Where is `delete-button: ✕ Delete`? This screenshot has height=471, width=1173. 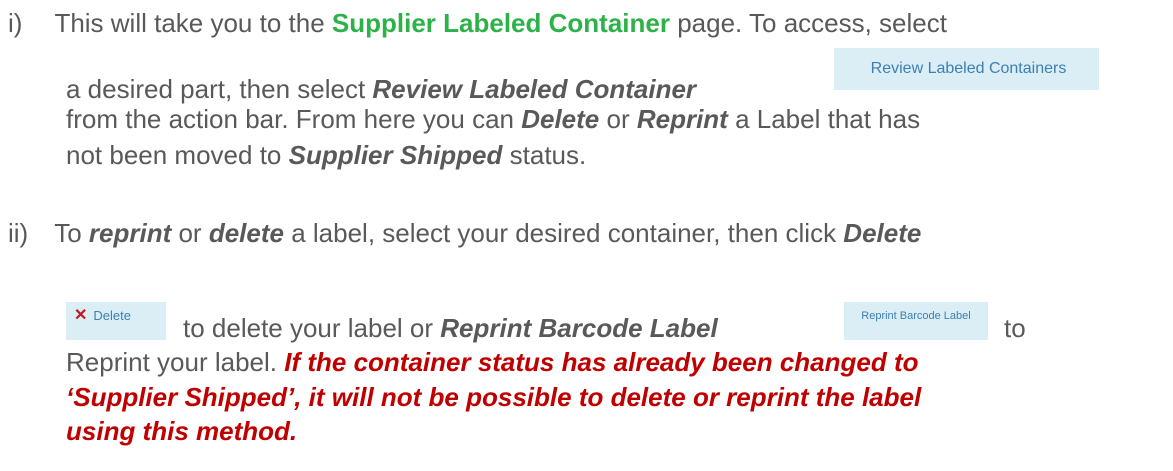
delete-button: ✕ Delete is located at coordinates (116, 321).